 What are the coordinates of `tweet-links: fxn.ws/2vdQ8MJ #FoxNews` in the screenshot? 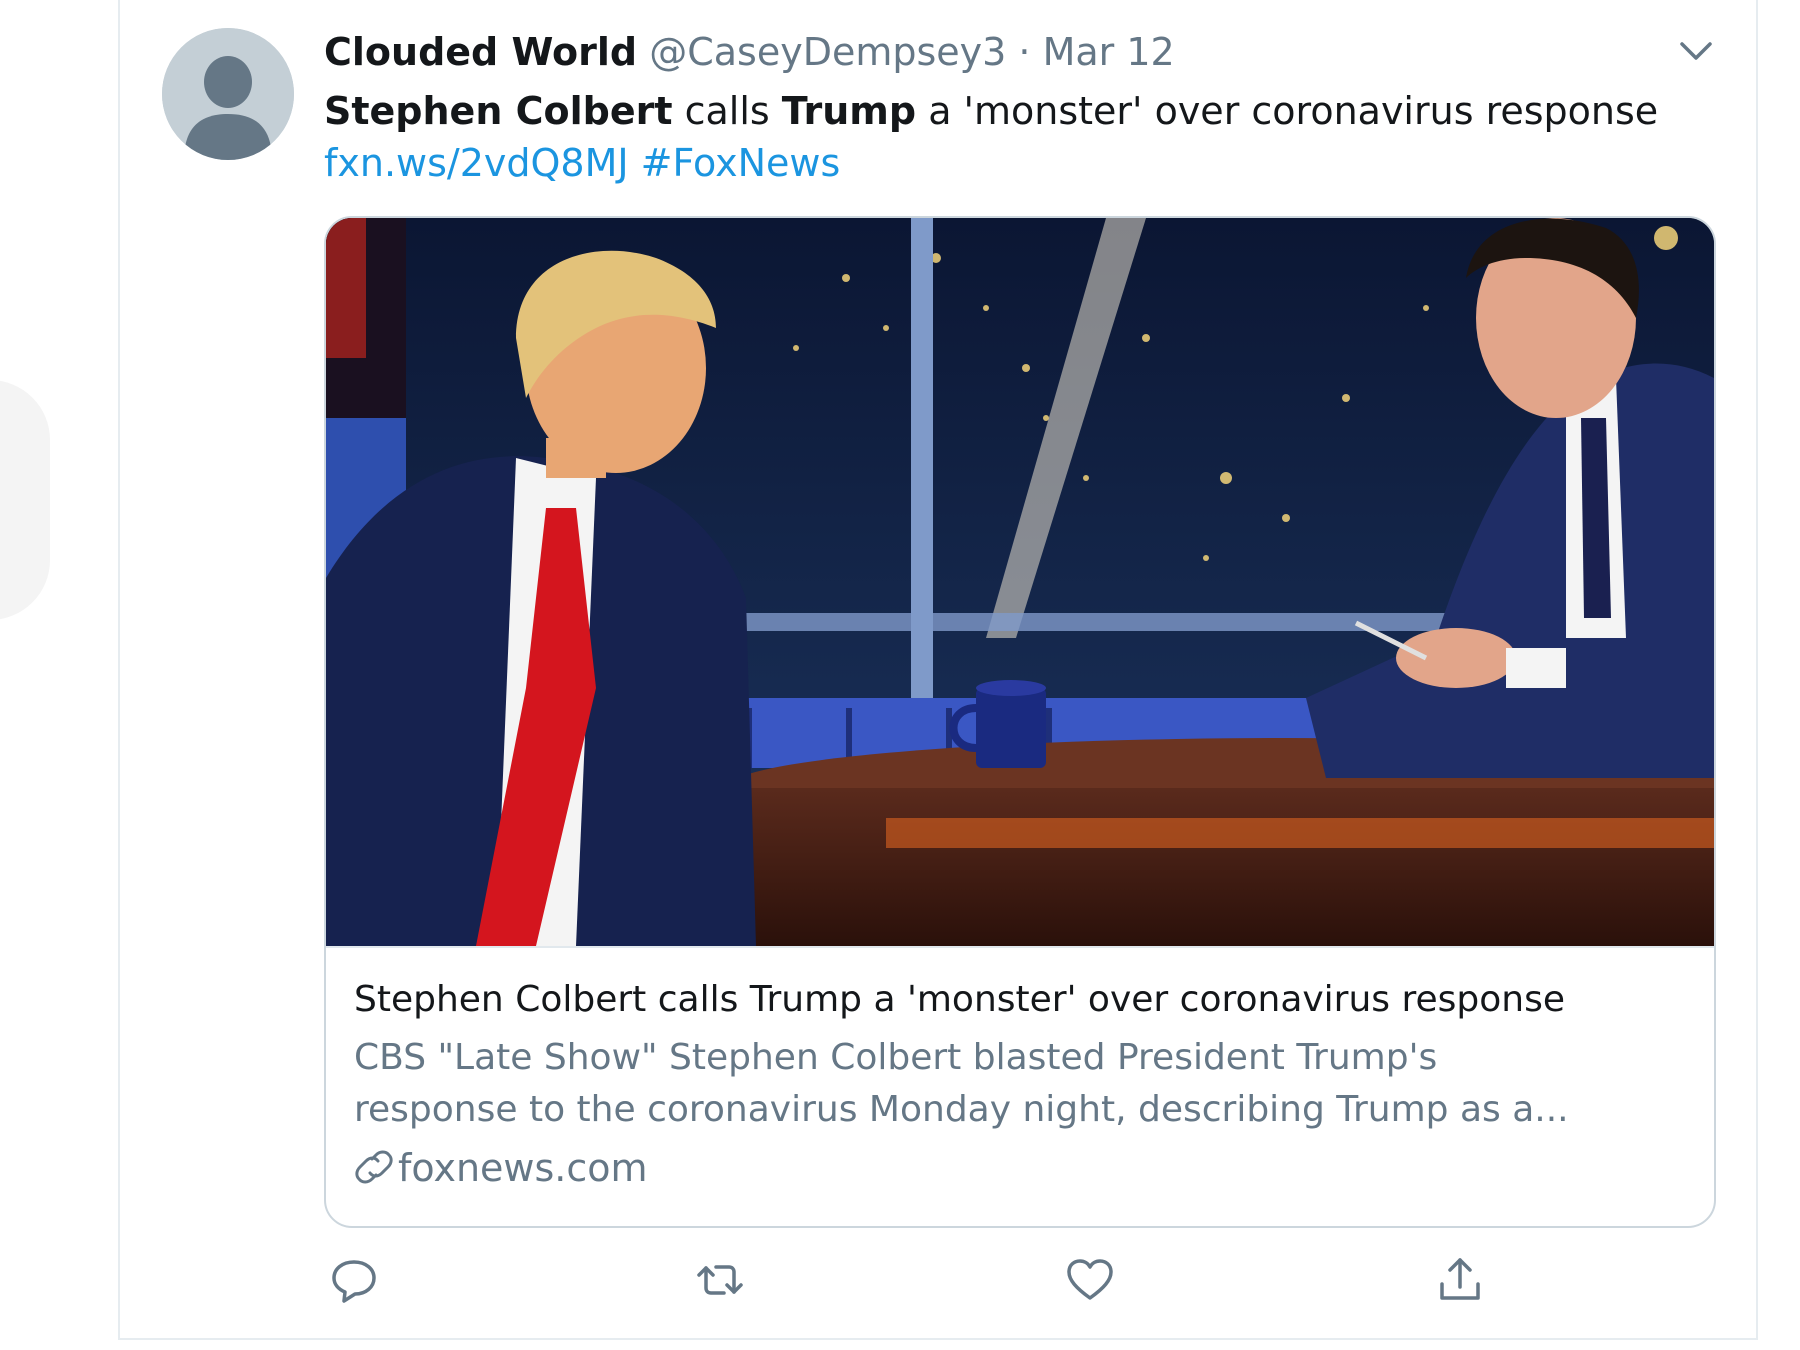 It's located at (582, 163).